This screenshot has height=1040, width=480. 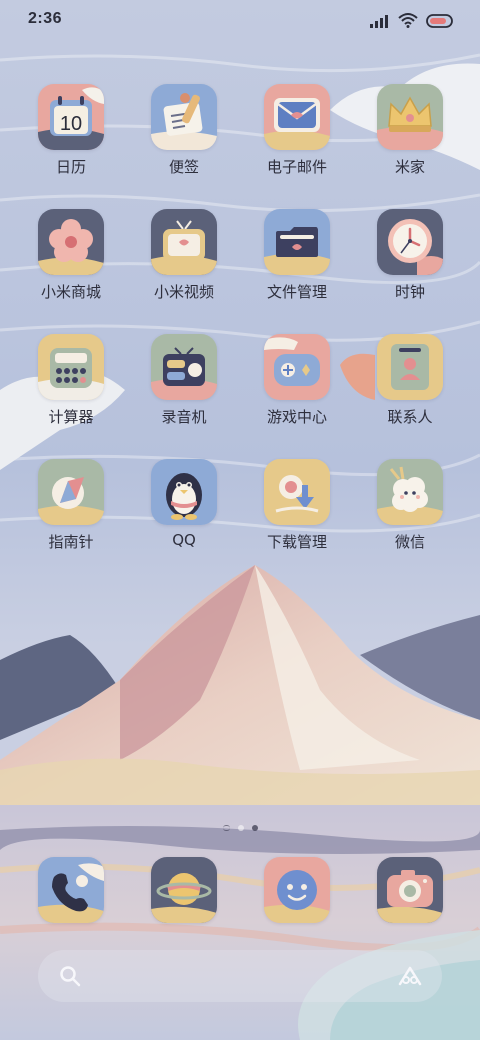 I want to click on status-bar: 2:36, so click(x=240, y=21).